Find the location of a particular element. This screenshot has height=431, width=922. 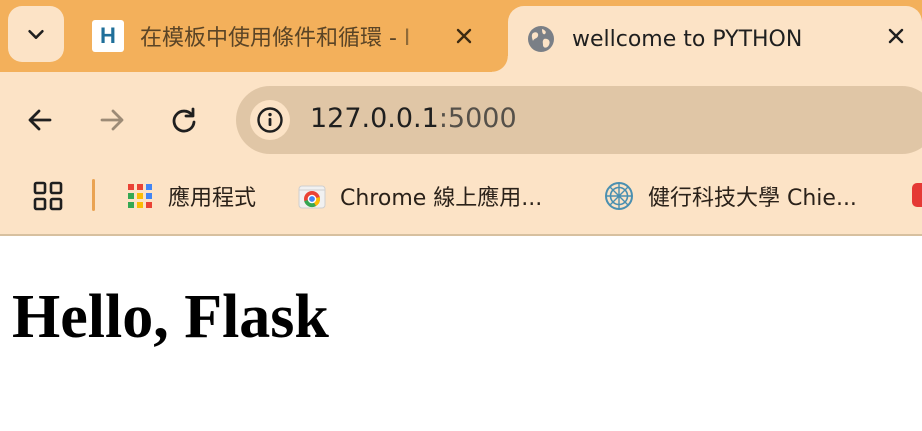

arrow-right-icon is located at coordinates (112, 120).